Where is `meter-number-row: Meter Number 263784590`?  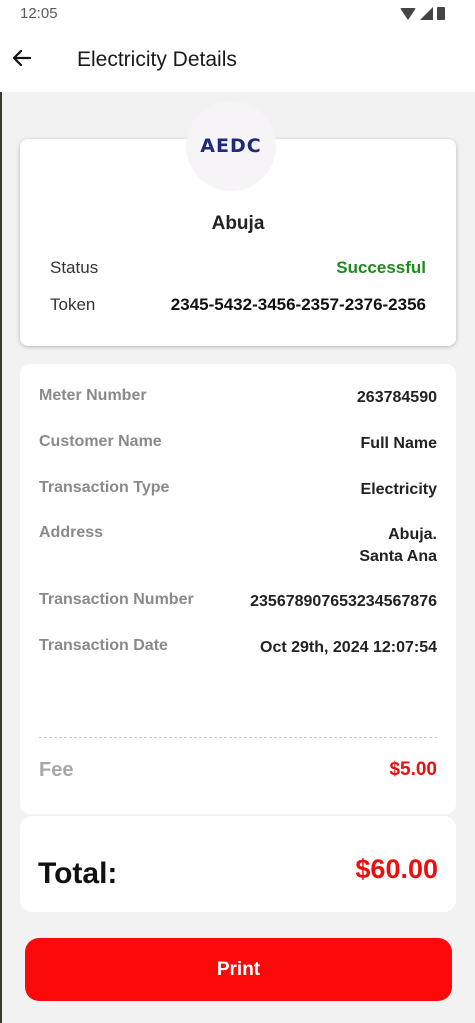
meter-number-row: Meter Number 263784590 is located at coordinates (238, 398).